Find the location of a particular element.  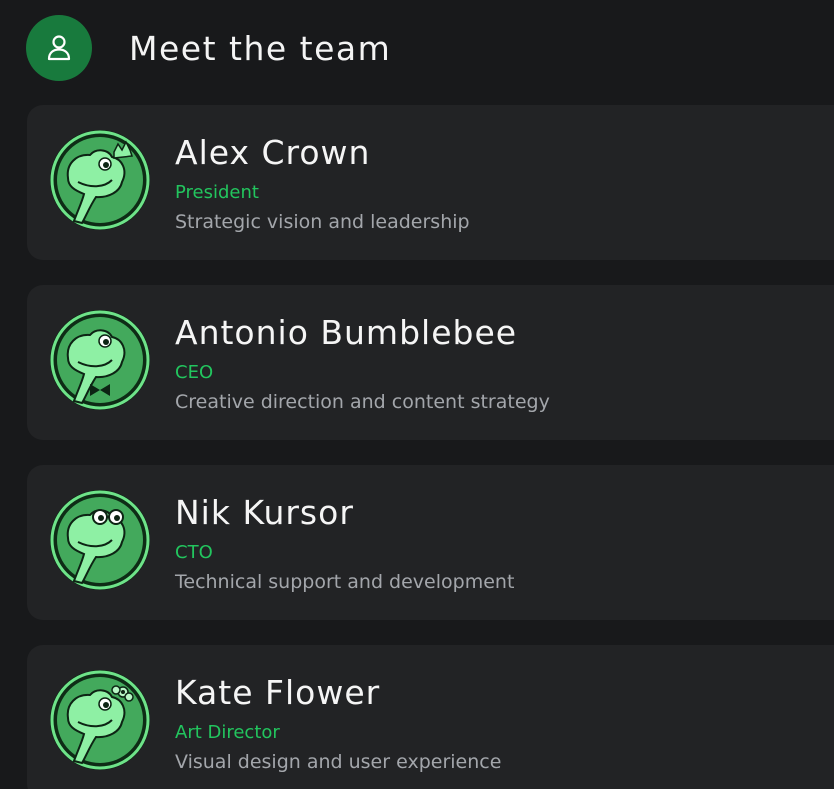

member-name: Antonio Bumblebee is located at coordinates (346, 332).